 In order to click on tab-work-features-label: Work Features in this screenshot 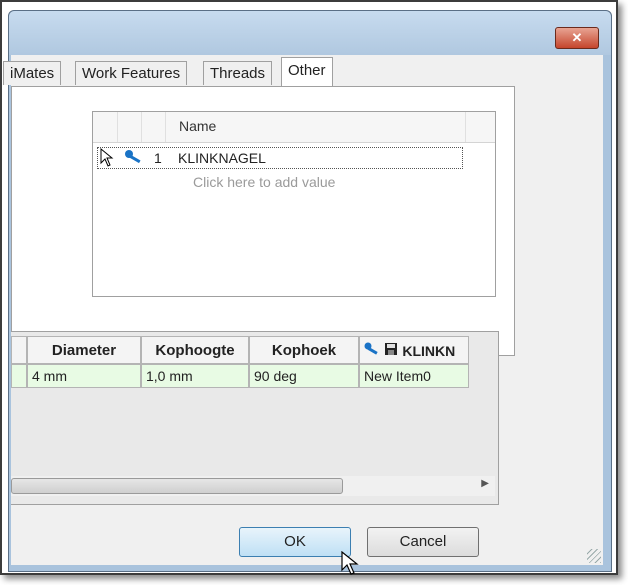, I will do `click(131, 73)`.